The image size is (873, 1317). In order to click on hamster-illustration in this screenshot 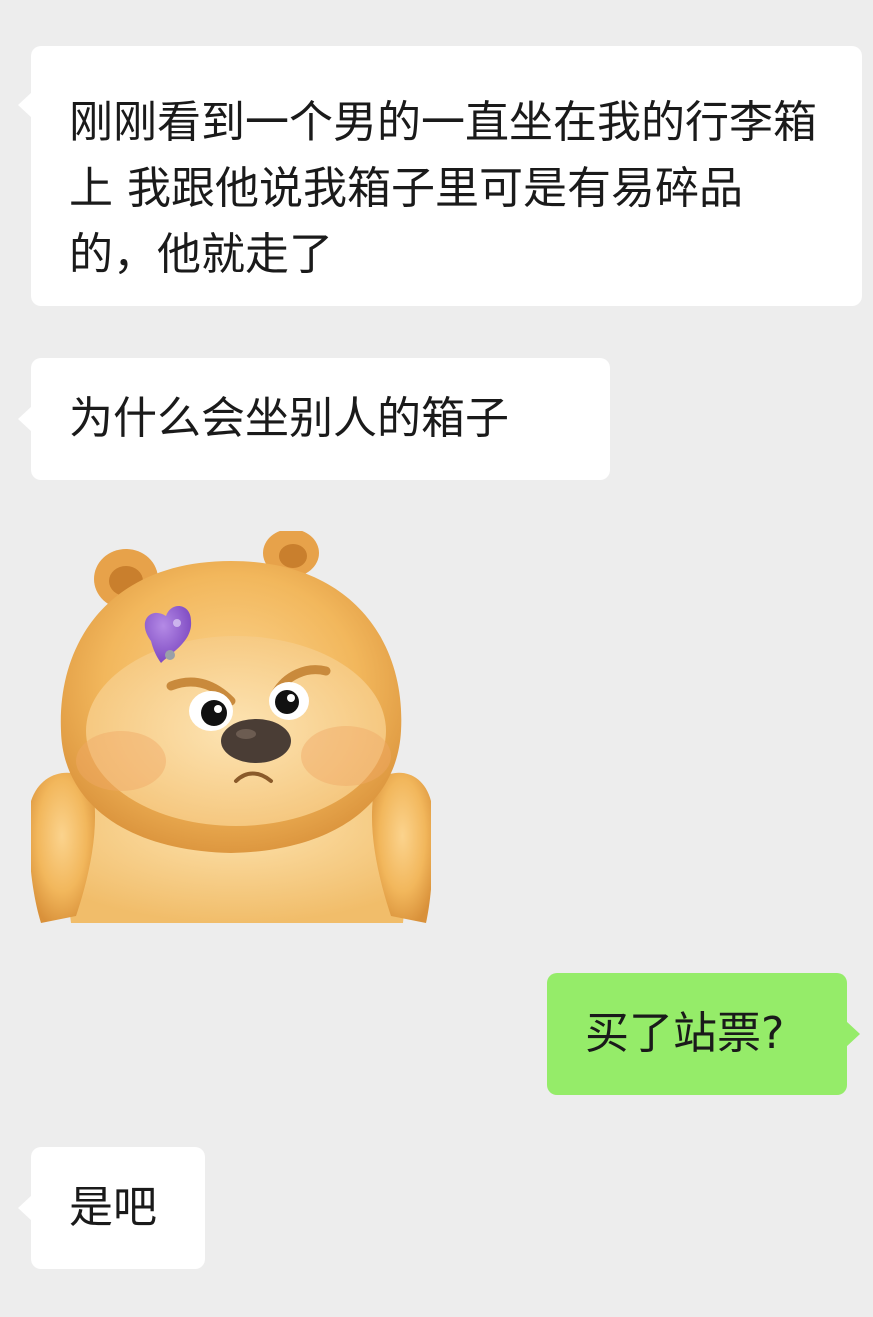, I will do `click(231, 726)`.